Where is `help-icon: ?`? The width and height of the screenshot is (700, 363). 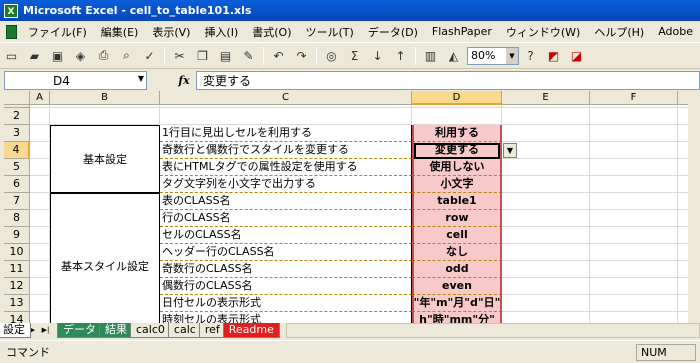 help-icon: ? is located at coordinates (530, 56).